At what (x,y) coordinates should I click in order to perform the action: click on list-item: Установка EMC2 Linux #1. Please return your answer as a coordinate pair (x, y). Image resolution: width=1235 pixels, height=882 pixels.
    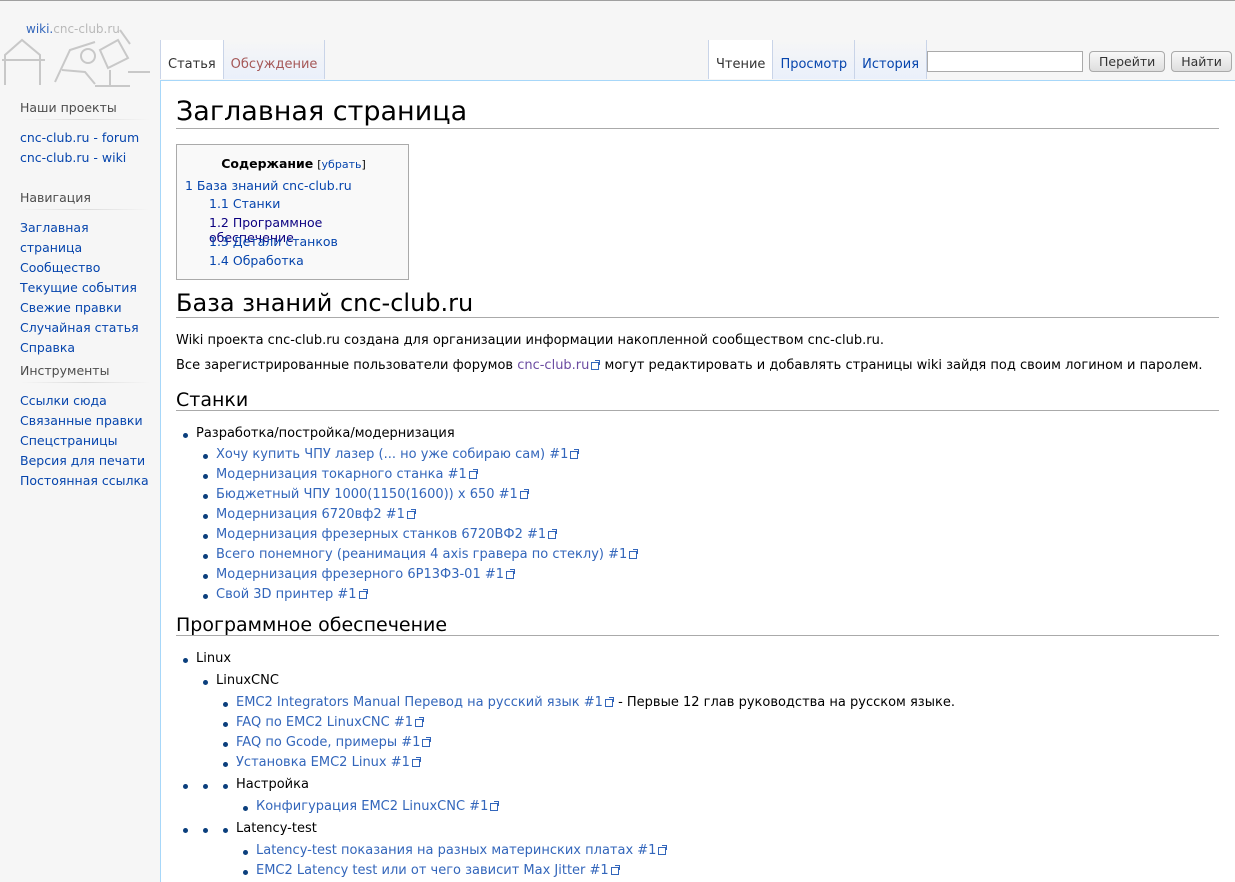
    Looking at the image, I should click on (328, 763).